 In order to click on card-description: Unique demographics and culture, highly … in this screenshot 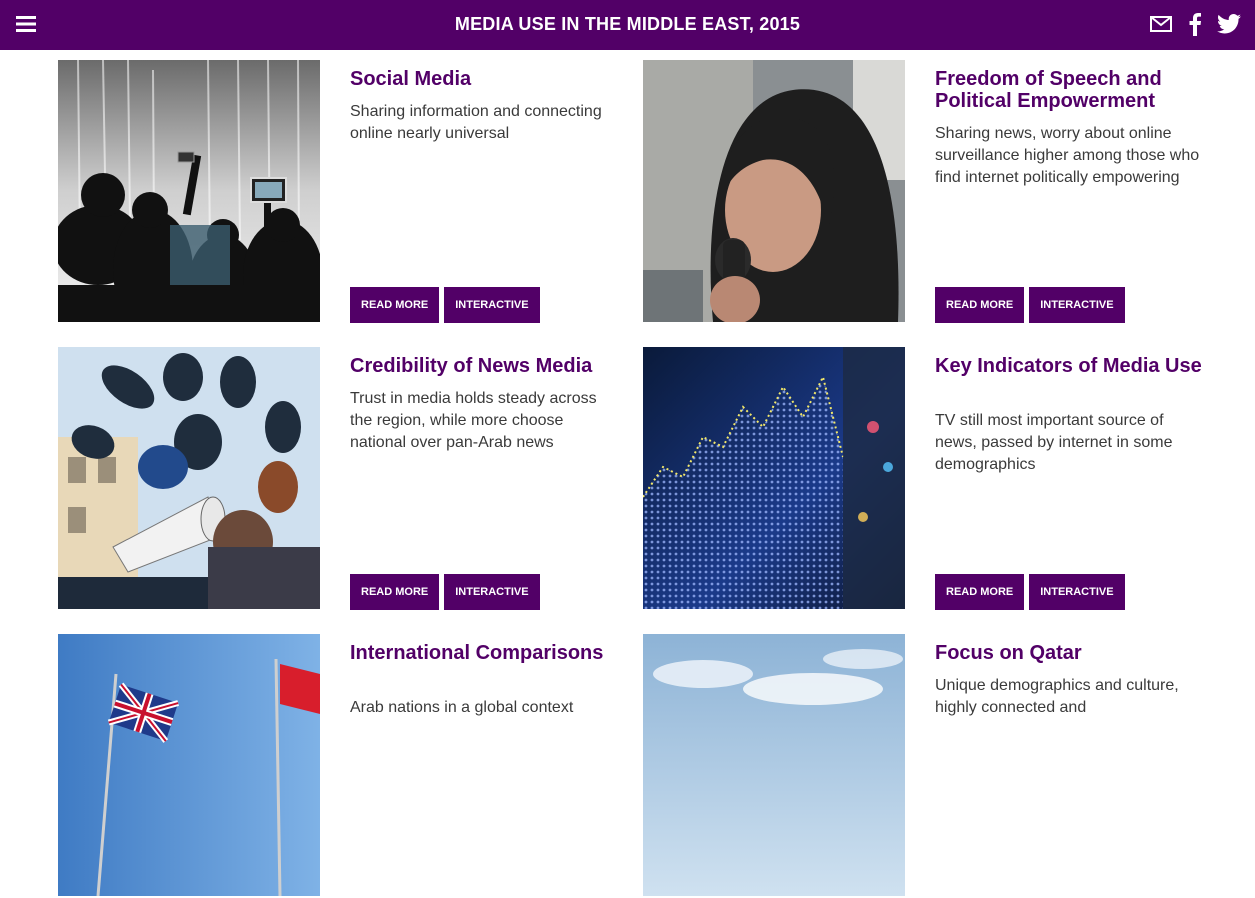, I will do `click(1057, 696)`.